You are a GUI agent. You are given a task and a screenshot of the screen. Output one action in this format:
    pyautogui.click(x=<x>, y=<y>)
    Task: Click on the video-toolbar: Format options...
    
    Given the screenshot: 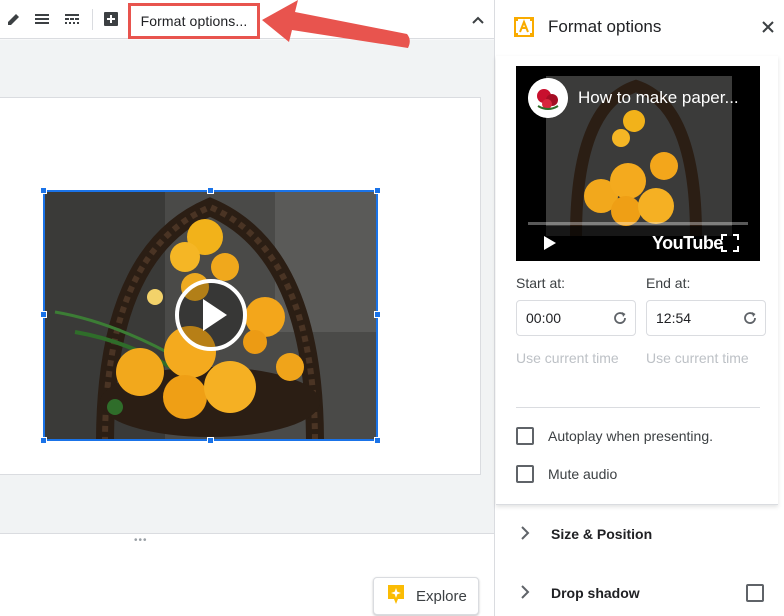 What is the action you would take?
    pyautogui.click(x=247, y=19)
    